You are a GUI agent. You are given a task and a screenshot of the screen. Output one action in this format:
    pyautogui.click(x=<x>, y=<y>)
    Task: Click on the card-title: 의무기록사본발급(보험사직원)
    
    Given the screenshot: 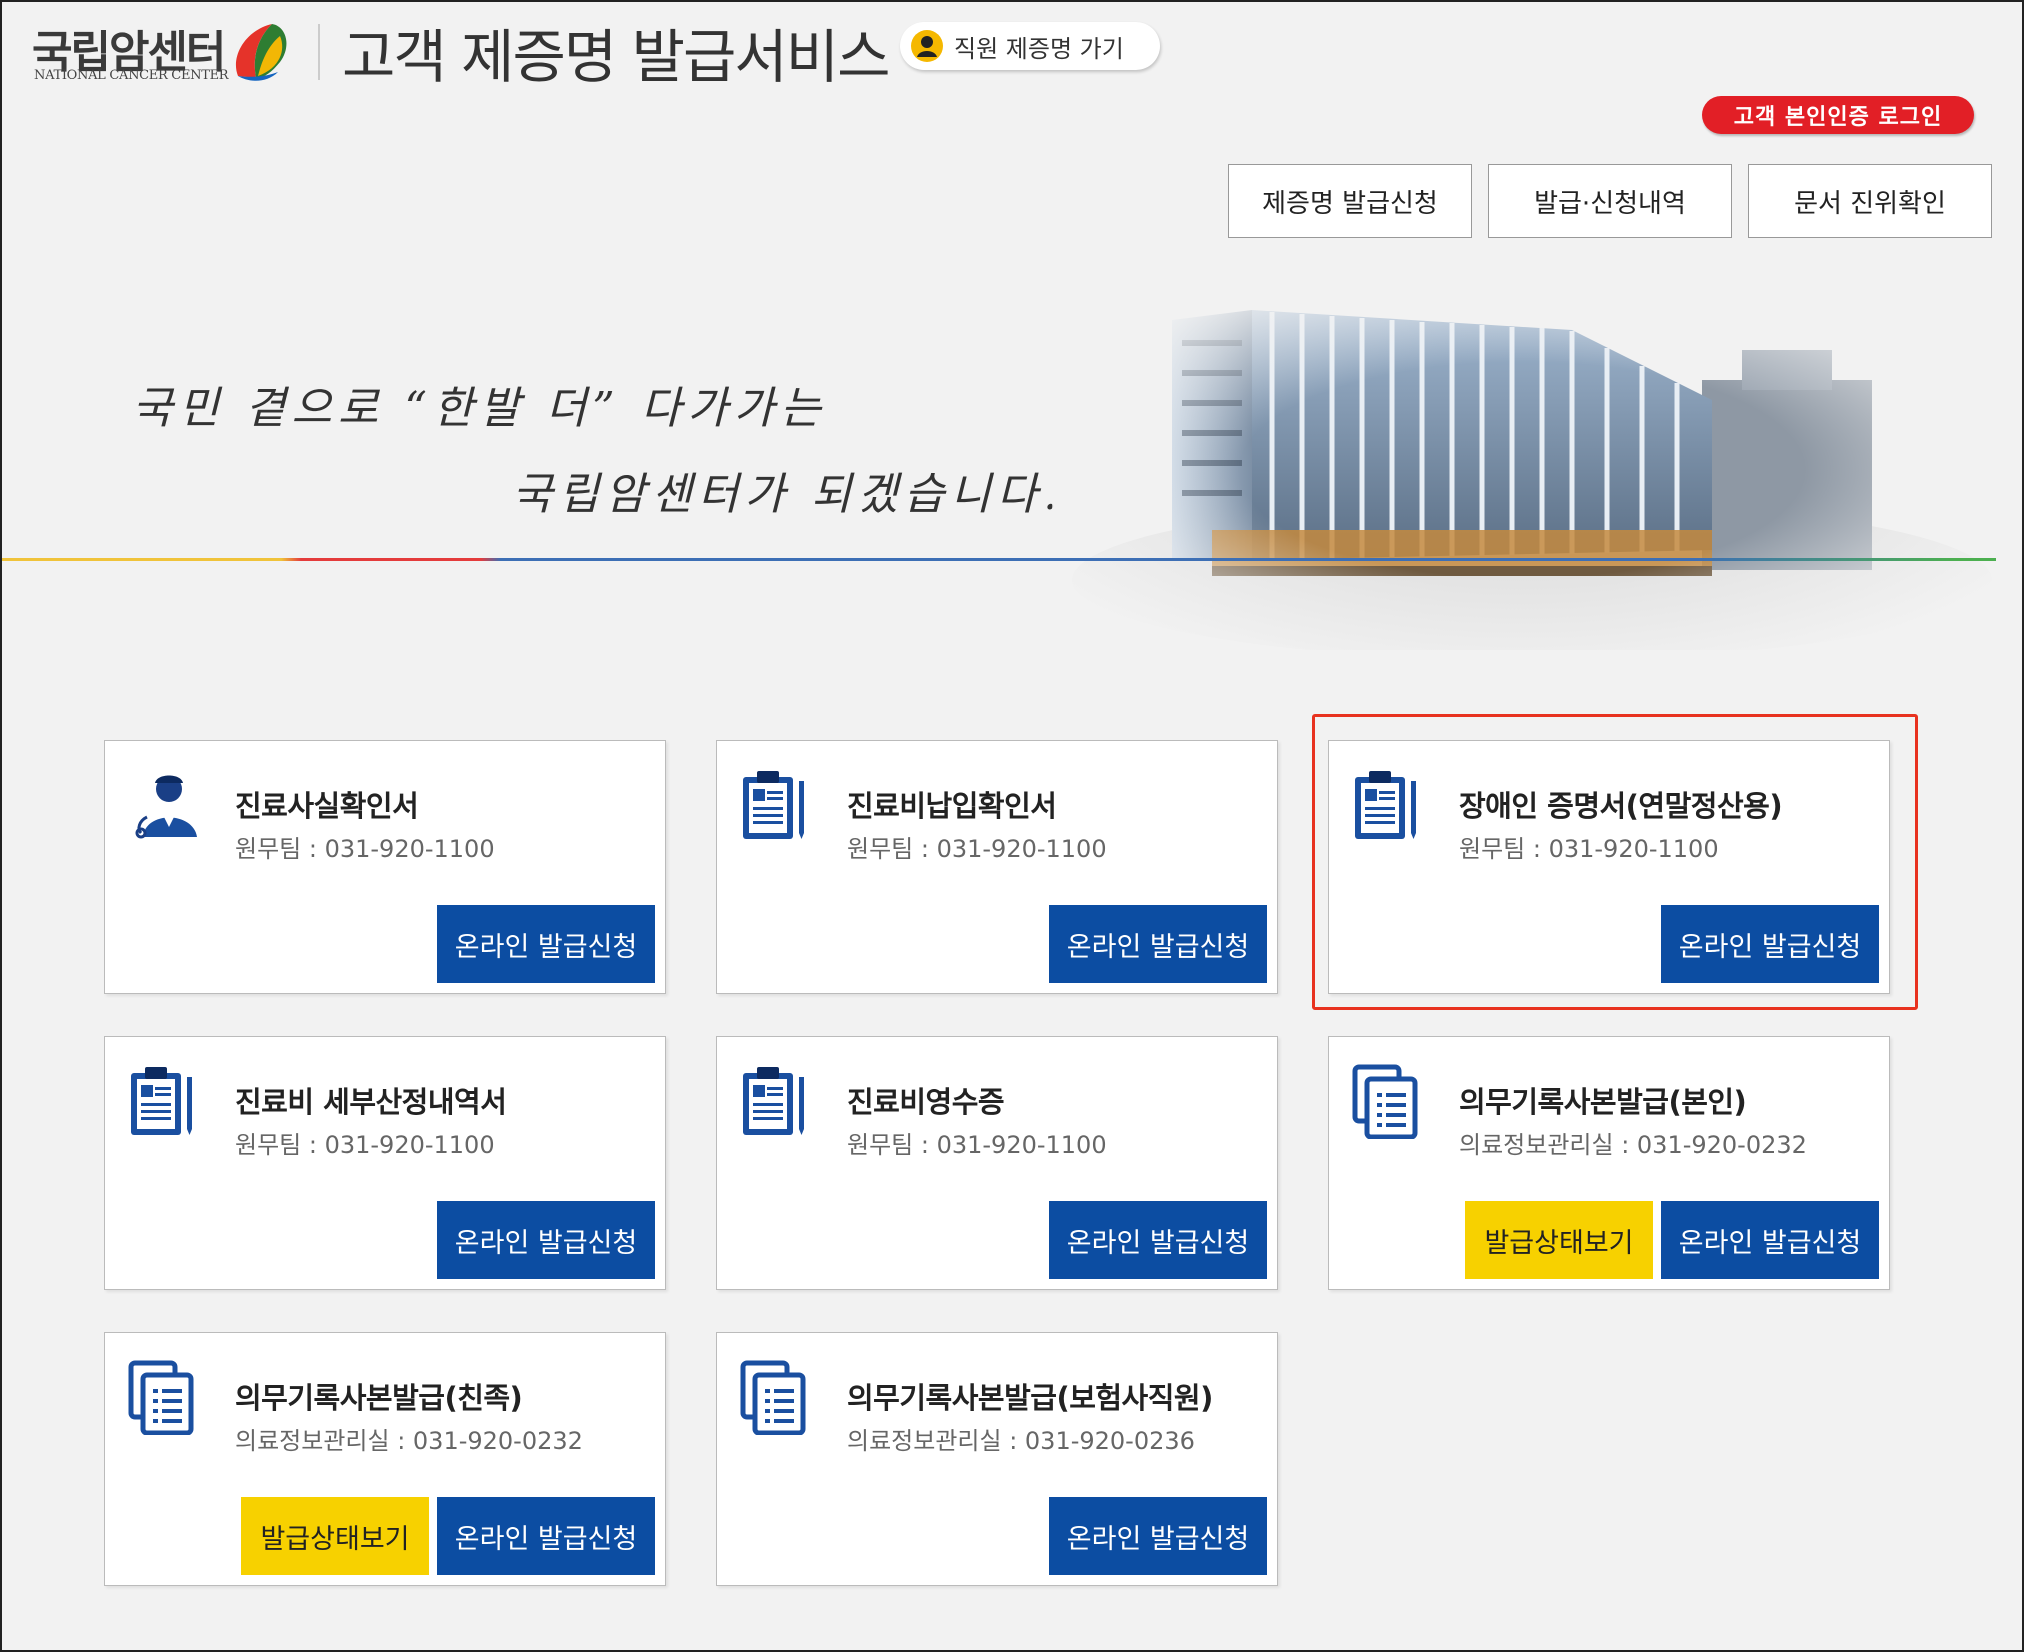 What is the action you would take?
    pyautogui.click(x=1030, y=1398)
    